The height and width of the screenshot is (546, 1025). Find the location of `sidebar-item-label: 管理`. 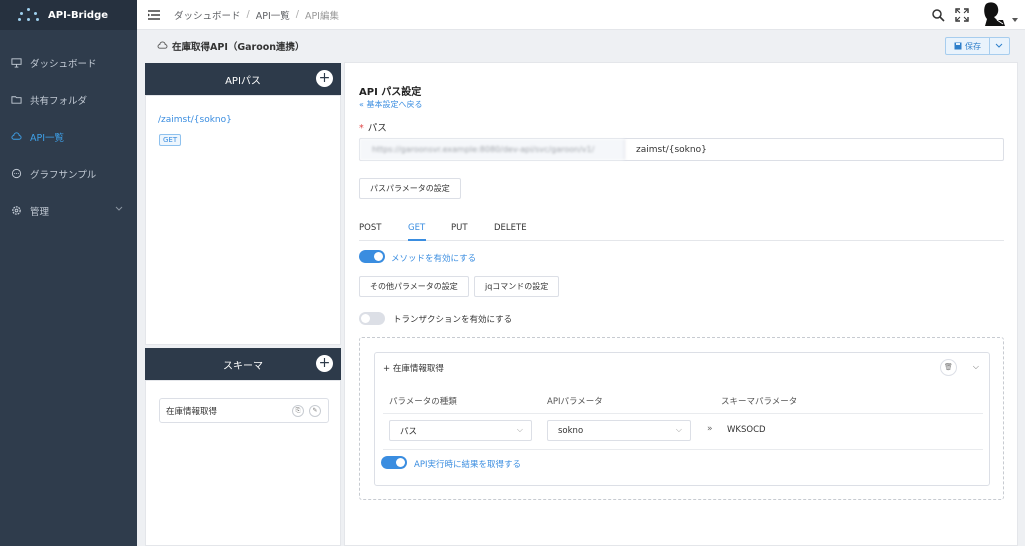

sidebar-item-label: 管理 is located at coordinates (40, 212).